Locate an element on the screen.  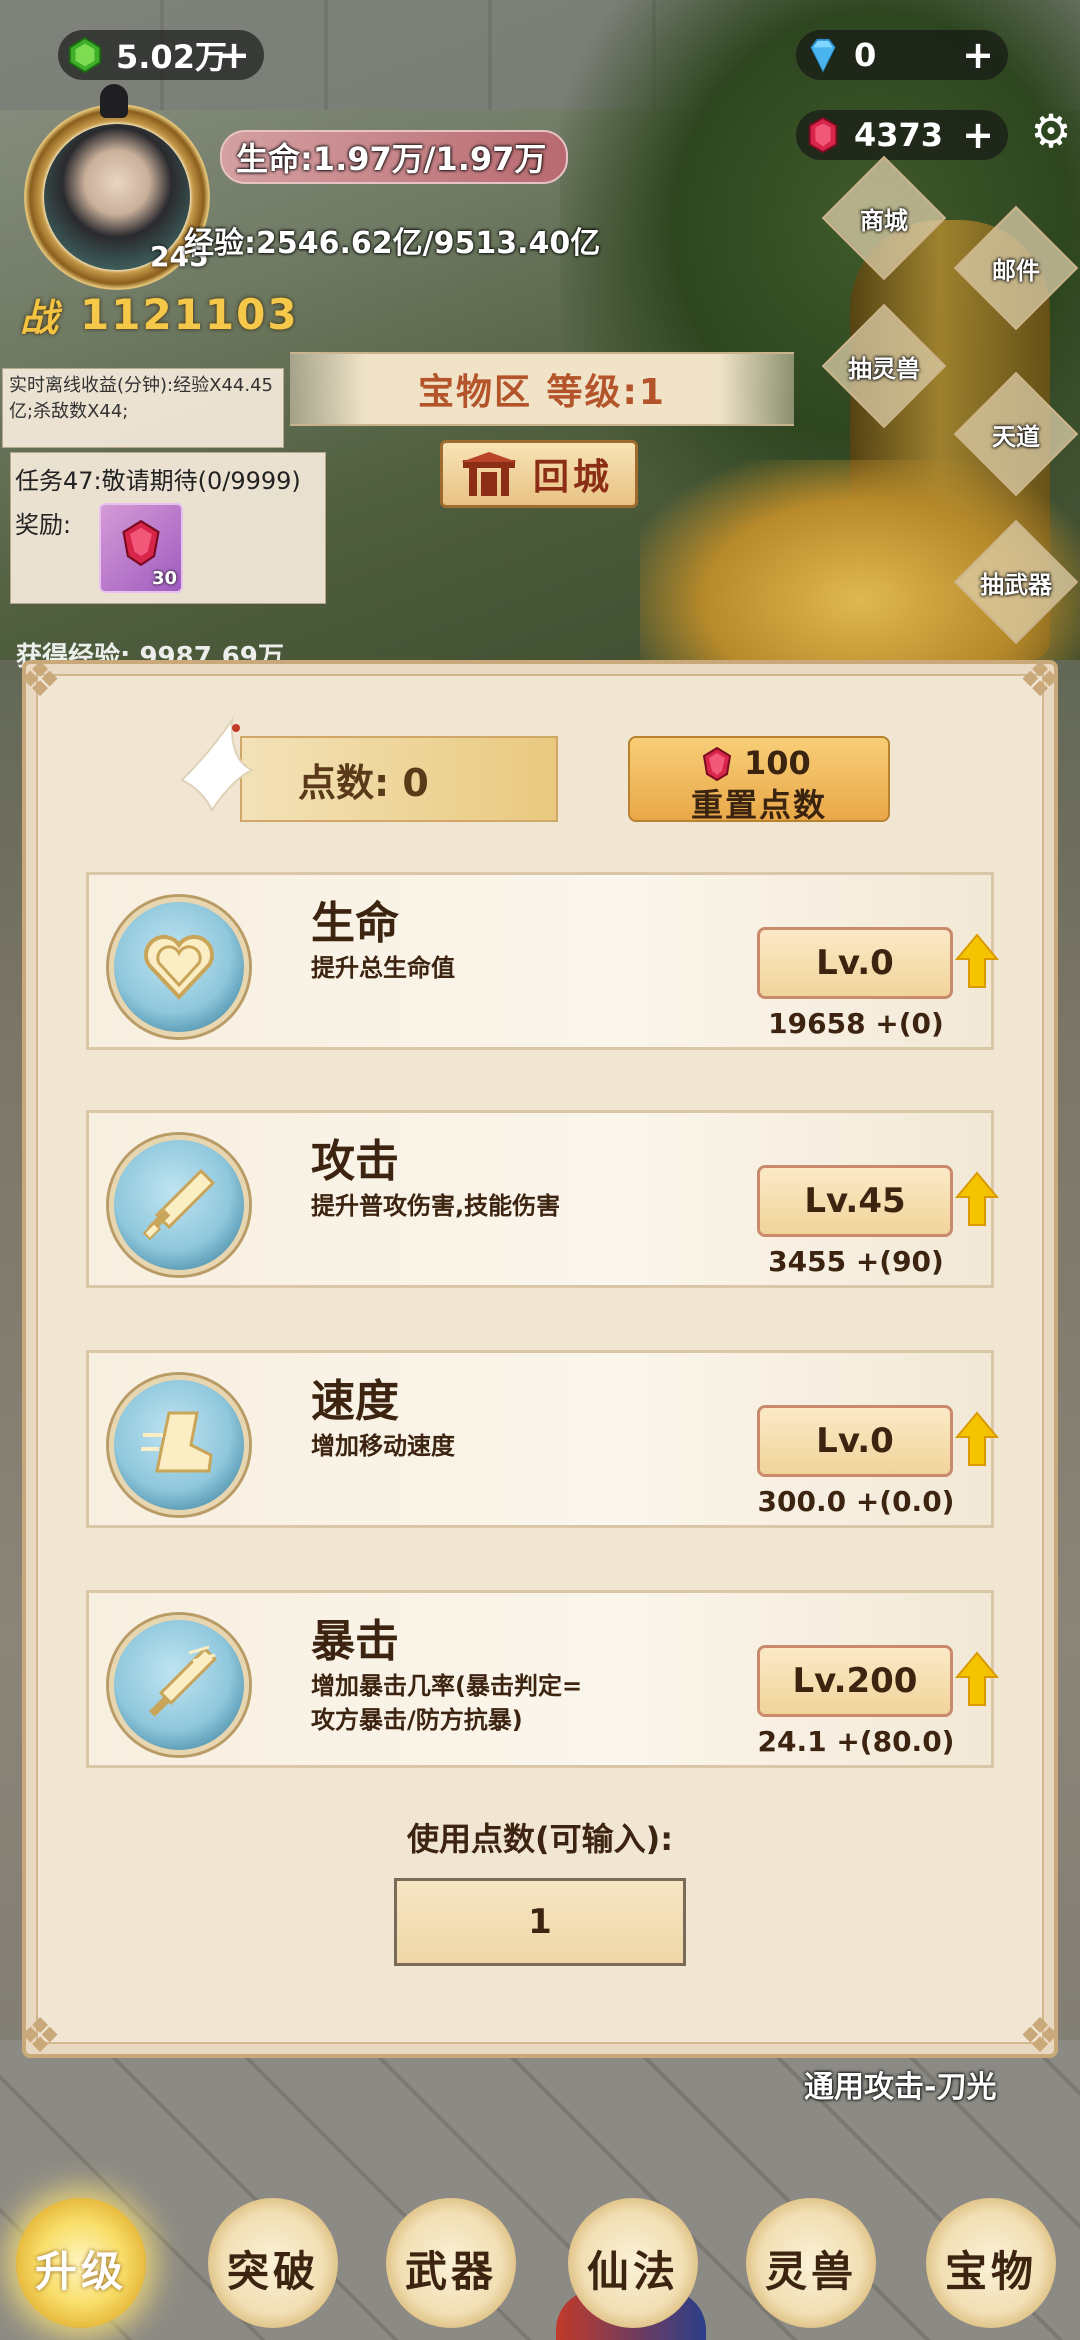
gem-currency-pill: 4373 + is located at coordinates (902, 135).